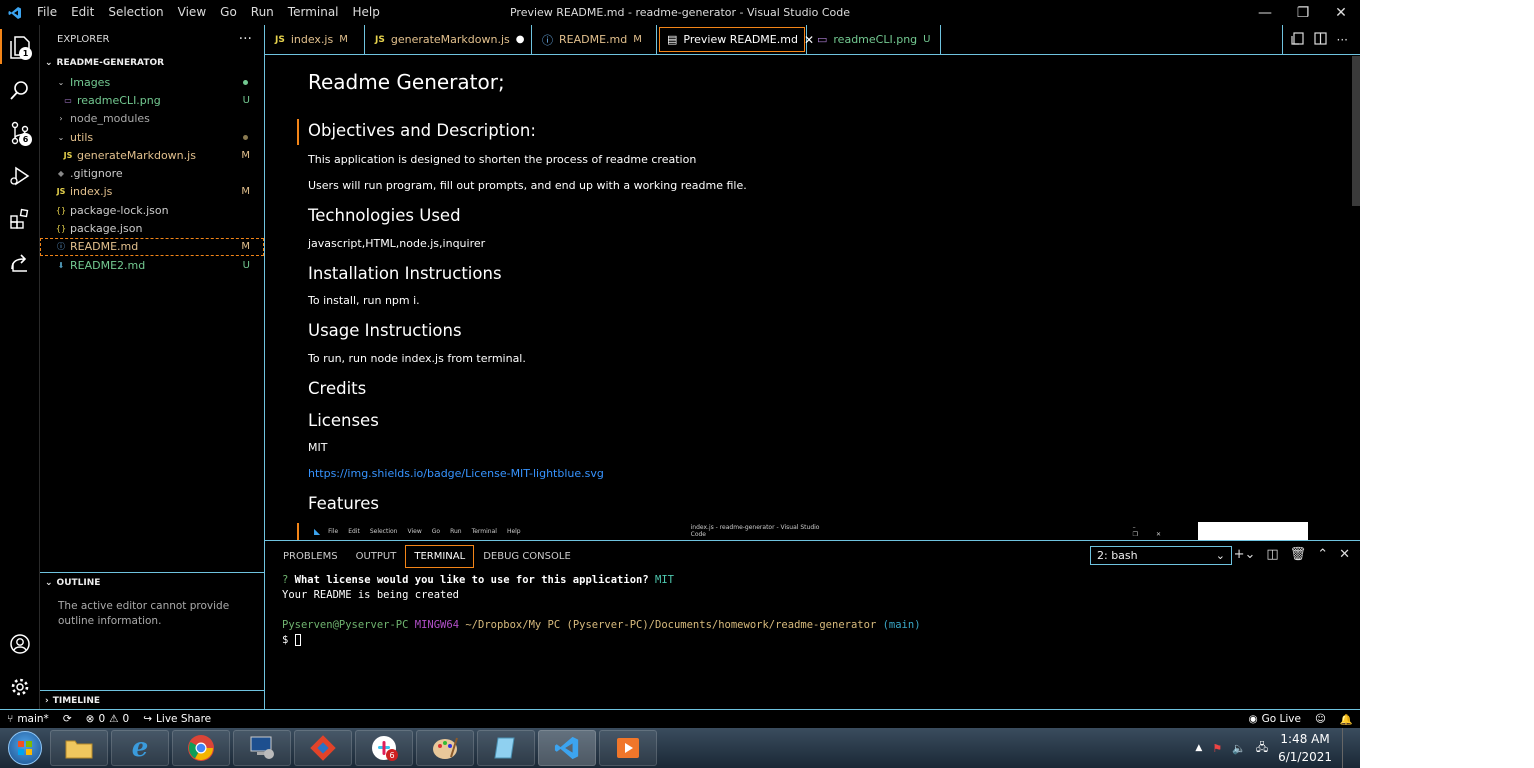  Describe the element at coordinates (1297, 39) in the screenshot. I see `open-source-icon` at that location.